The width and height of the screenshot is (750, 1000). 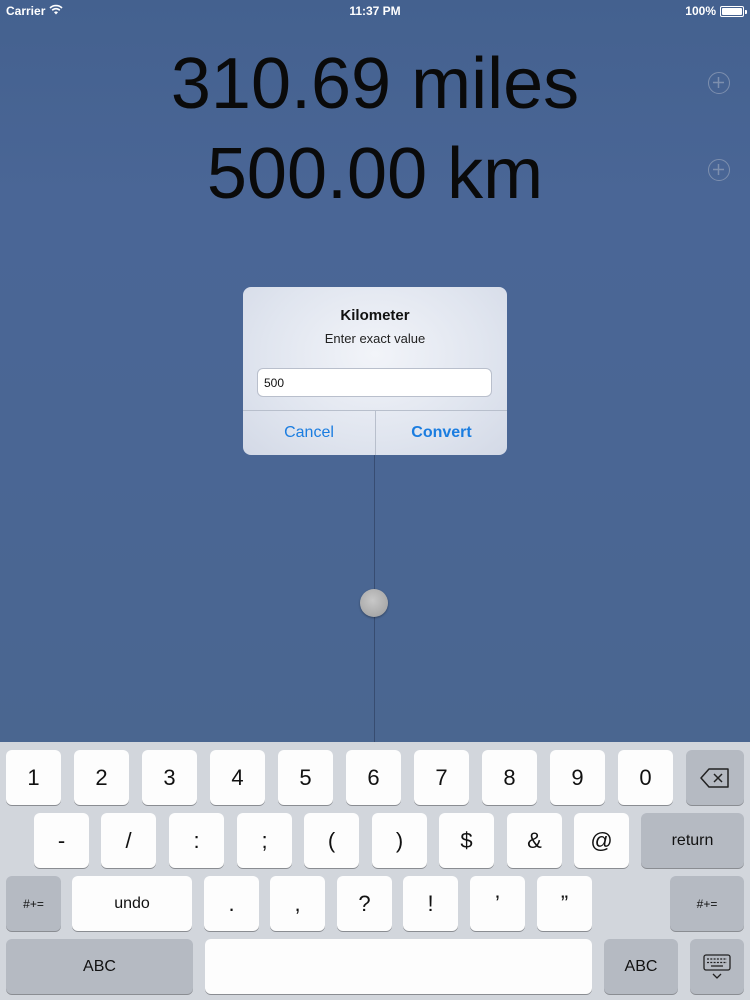 What do you see at coordinates (534, 840) in the screenshot?
I see `key-ampersand: &` at bounding box center [534, 840].